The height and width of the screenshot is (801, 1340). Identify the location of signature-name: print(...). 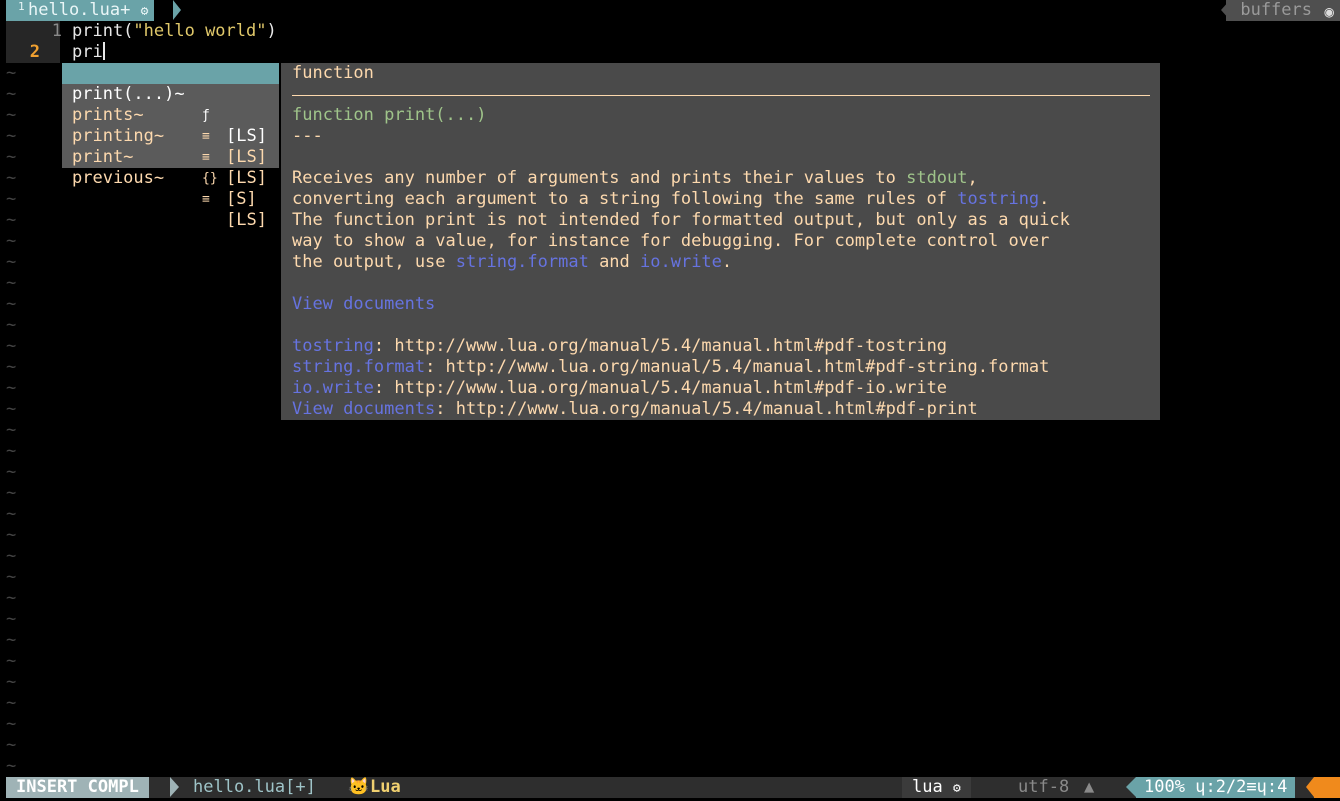
(430, 115).